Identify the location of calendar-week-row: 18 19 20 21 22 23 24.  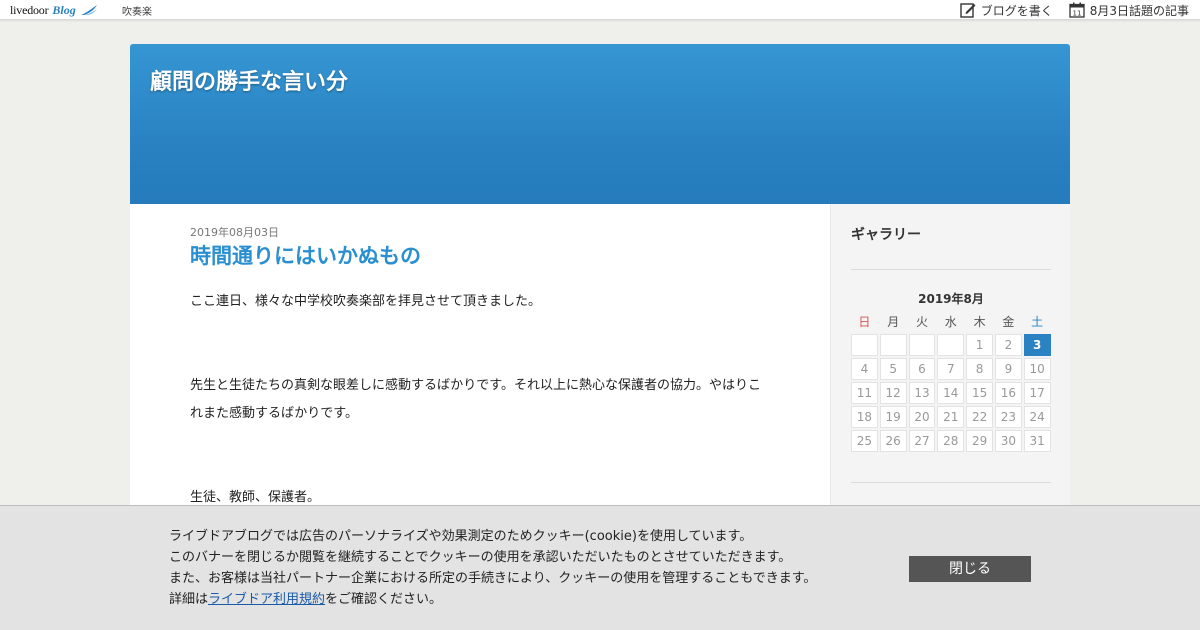
(951, 417).